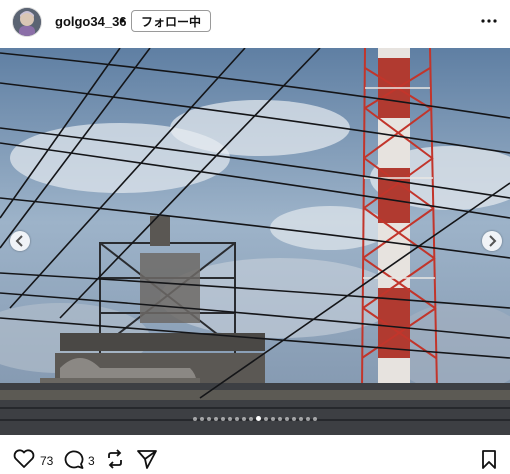  What do you see at coordinates (115, 461) in the screenshot?
I see `repost-icon` at bounding box center [115, 461].